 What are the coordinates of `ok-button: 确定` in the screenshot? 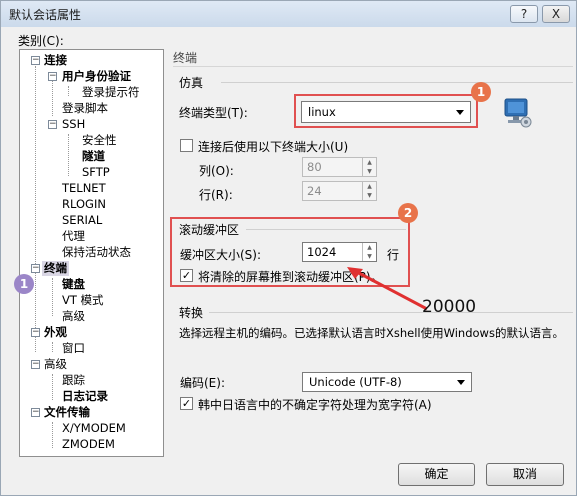 It's located at (436, 474).